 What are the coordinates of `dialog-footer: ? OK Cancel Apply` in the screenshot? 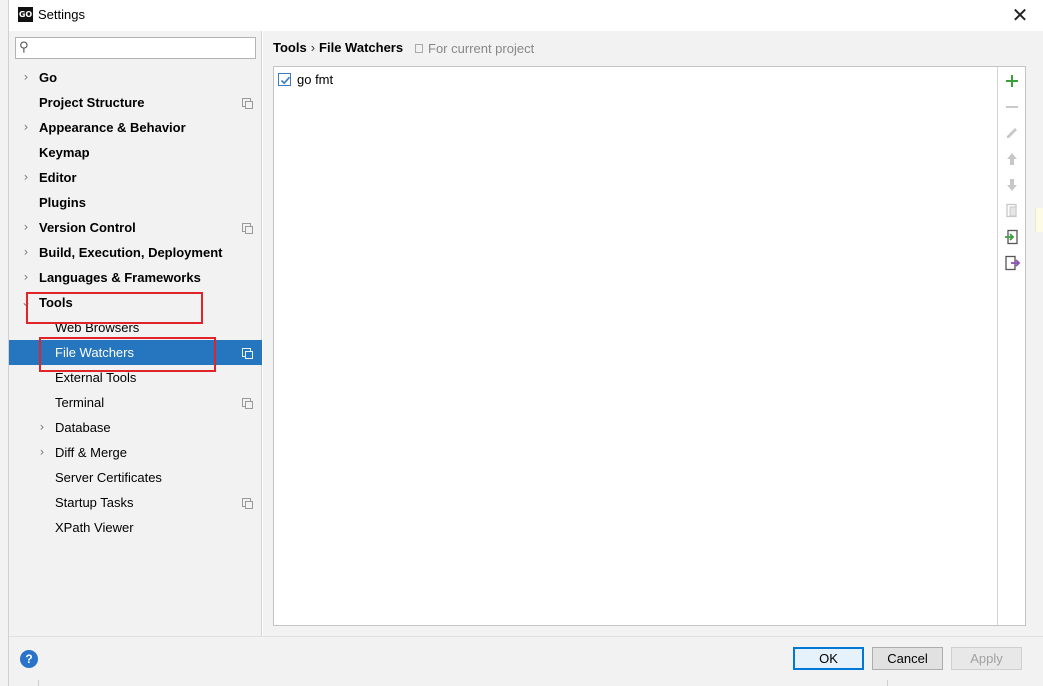 It's located at (526, 661).